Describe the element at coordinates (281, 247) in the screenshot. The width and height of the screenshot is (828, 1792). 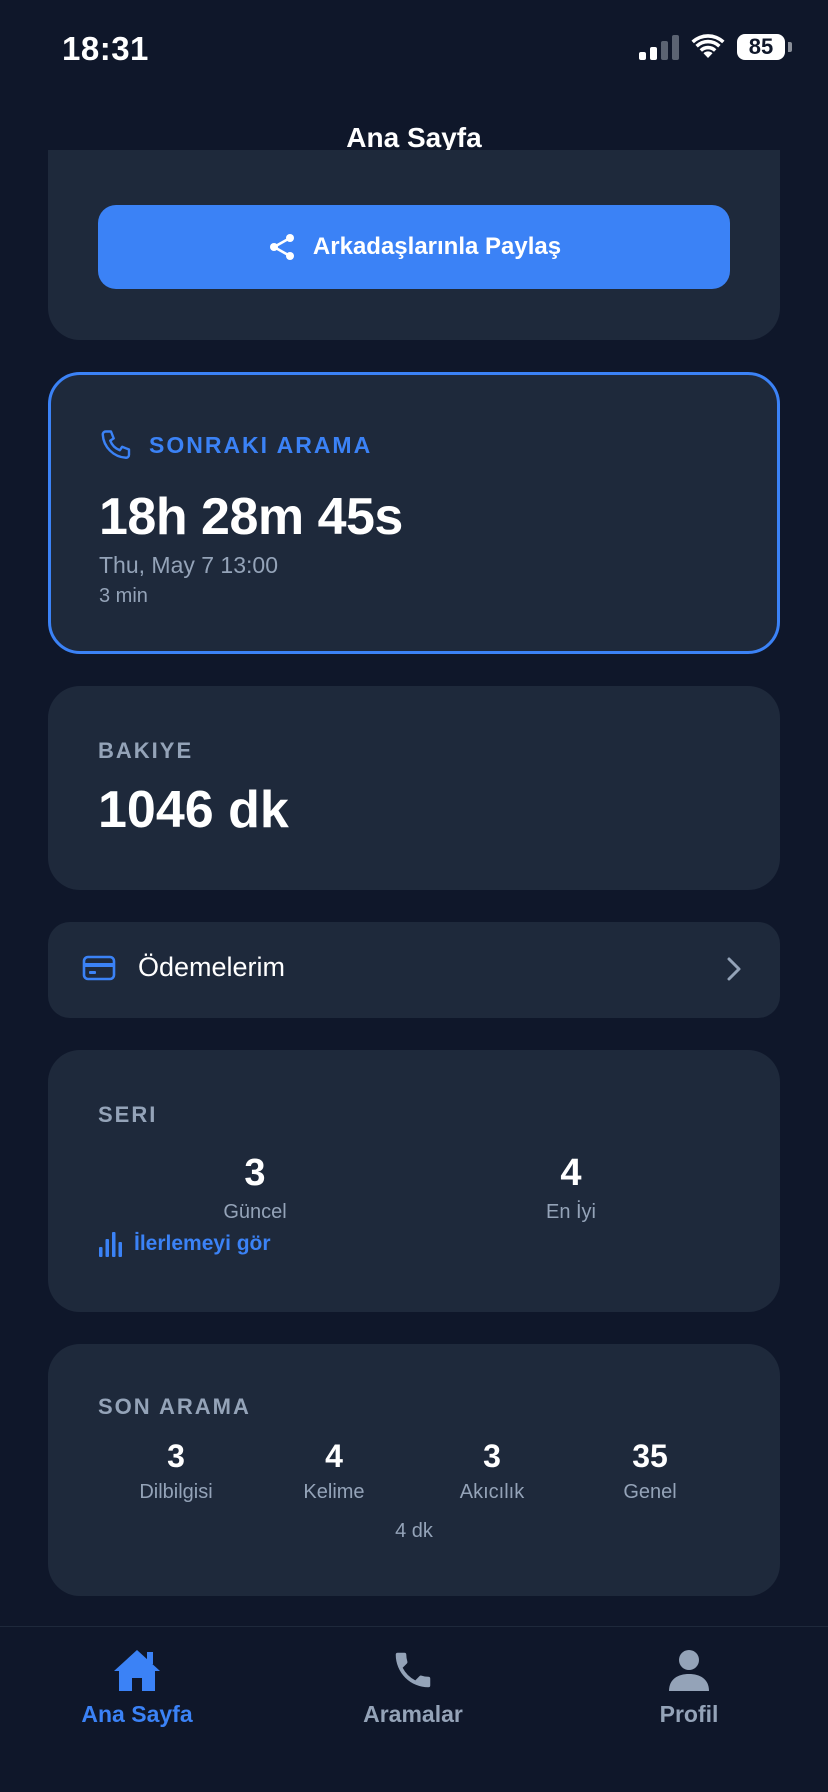
I see `share-icon` at that location.